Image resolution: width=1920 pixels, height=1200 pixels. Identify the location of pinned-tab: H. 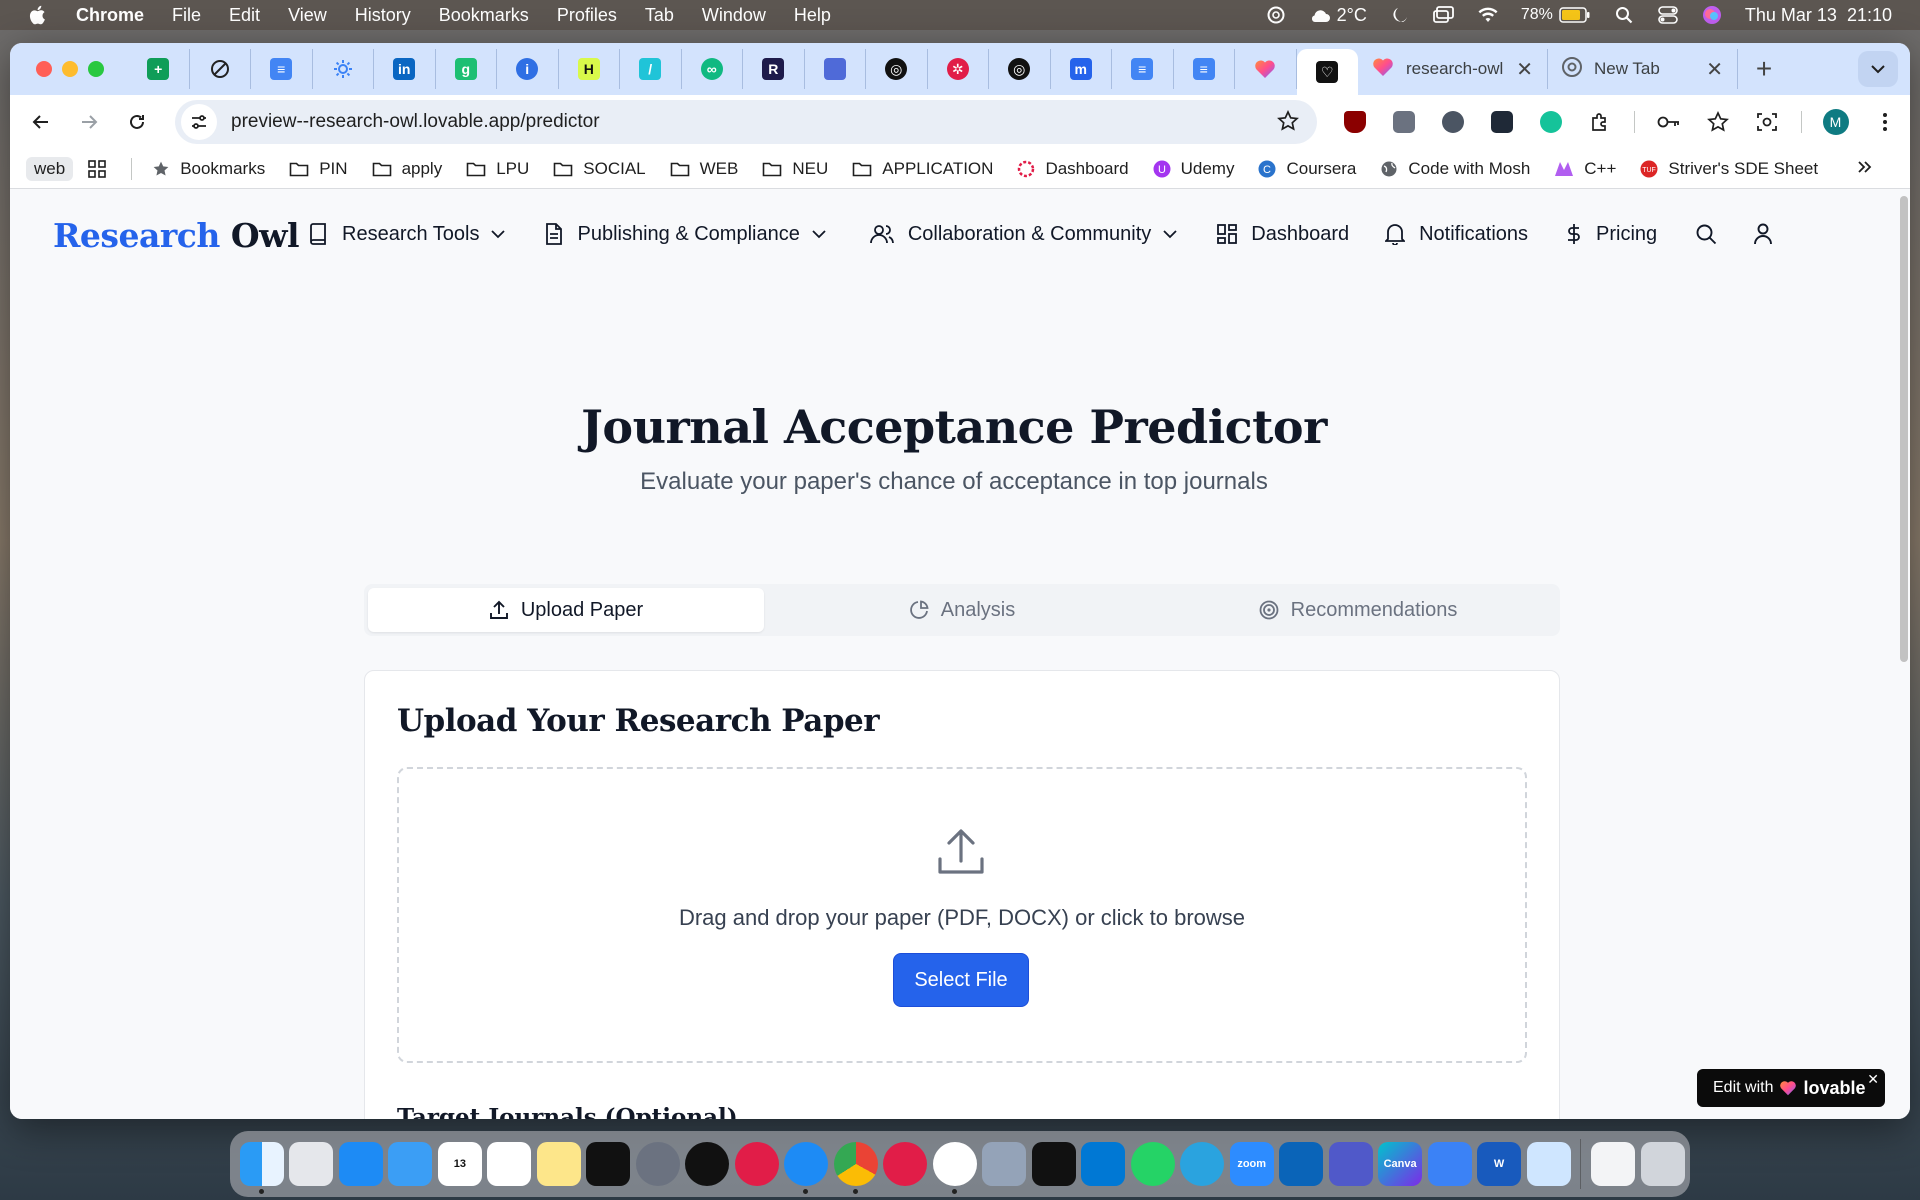
(589, 69).